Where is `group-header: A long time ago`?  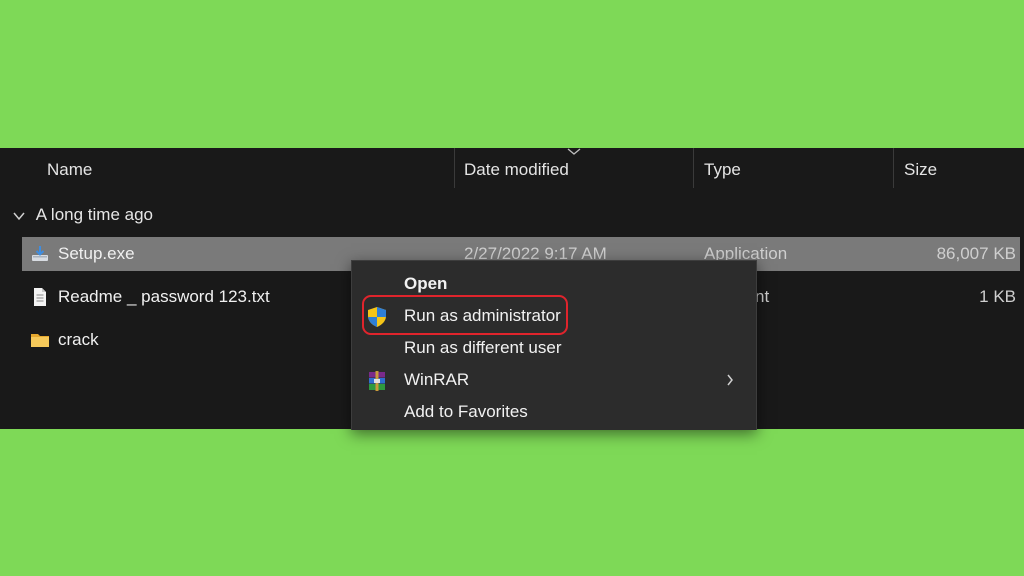
group-header: A long time ago is located at coordinates (82, 215).